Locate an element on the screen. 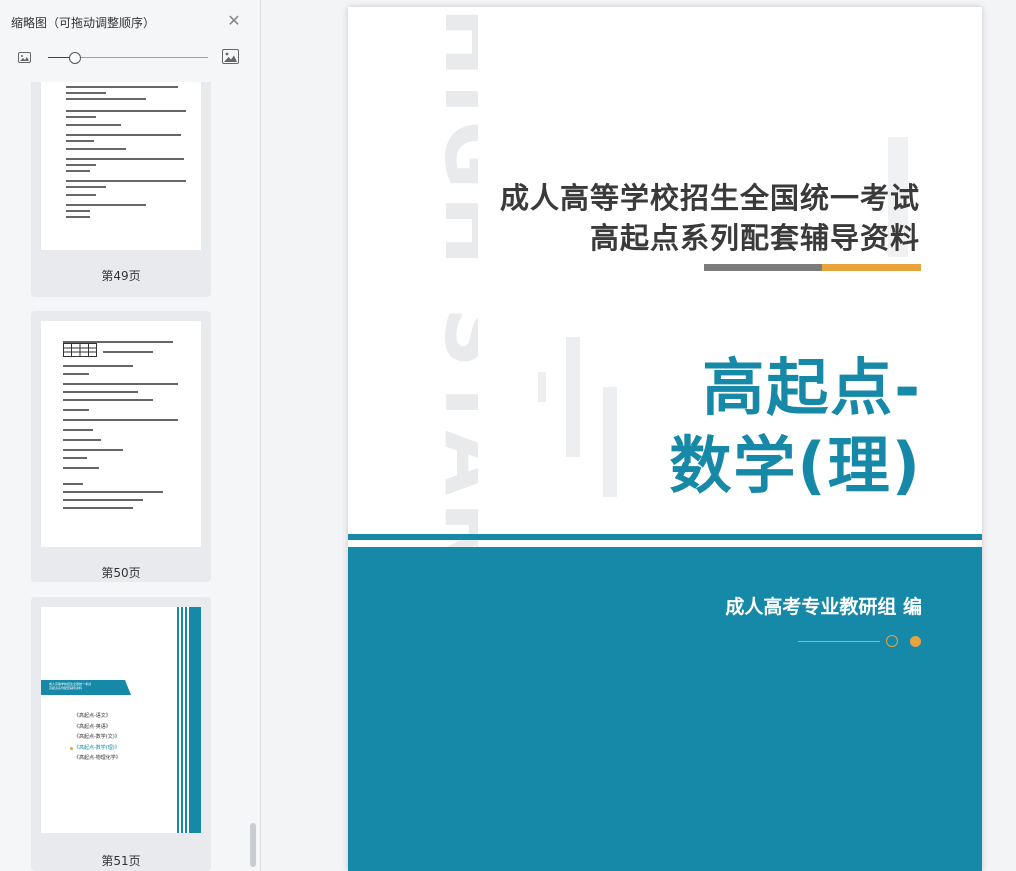 Image resolution: width=1016 pixels, height=871 pixels. thumbnail-card: 第50页 is located at coordinates (121, 446).